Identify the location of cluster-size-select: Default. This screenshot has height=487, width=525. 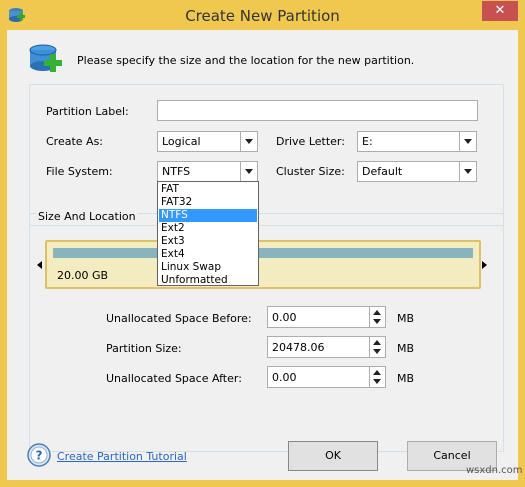
(417, 171).